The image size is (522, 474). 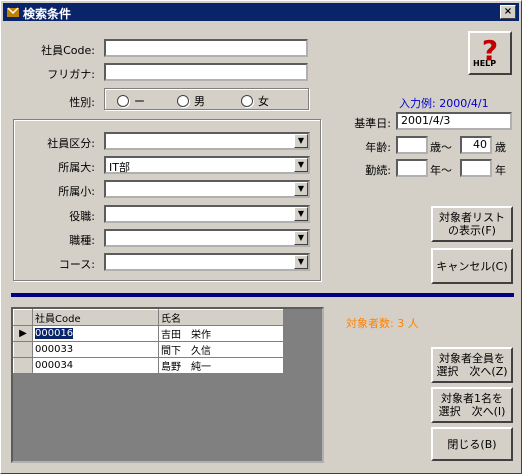 What do you see at coordinates (472, 365) in the screenshot?
I see `select-all-next-button: 対象者全員を 選択 次へ(Z)` at bounding box center [472, 365].